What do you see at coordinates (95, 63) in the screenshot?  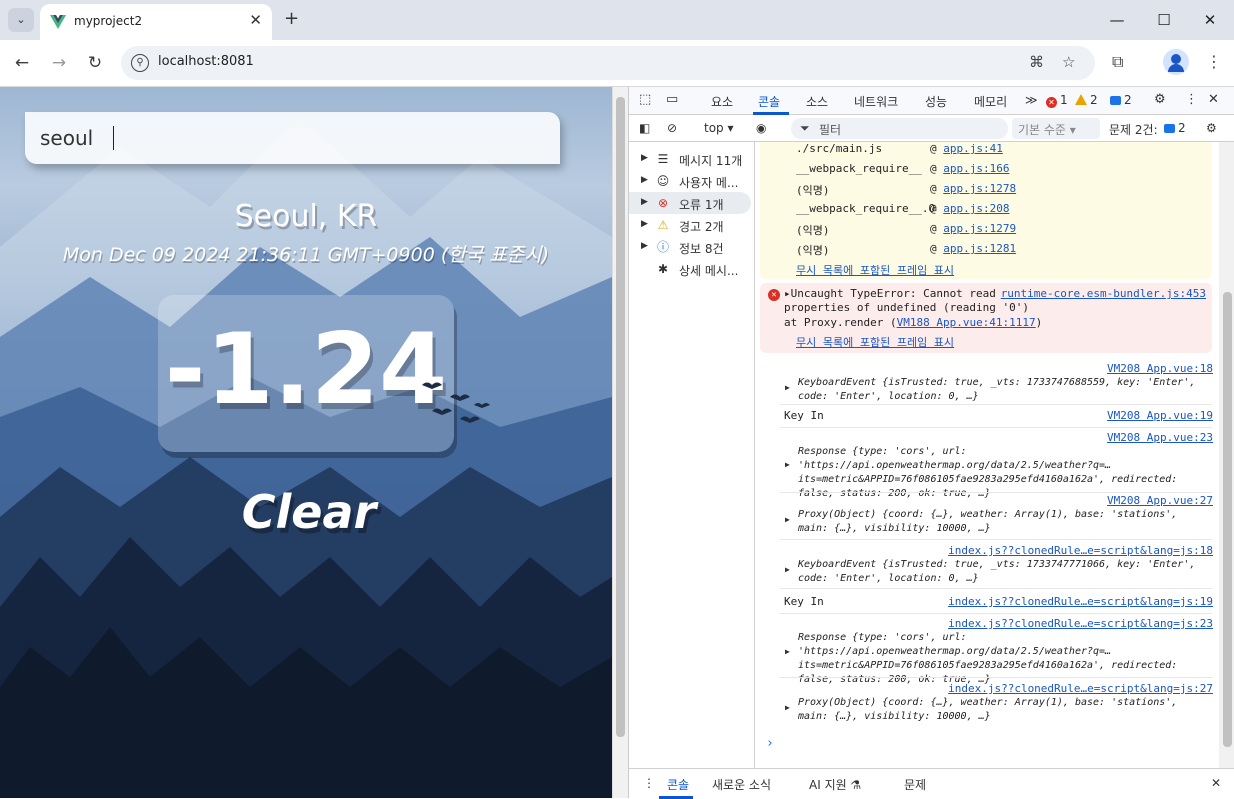 I see `reload-icon: ↻` at bounding box center [95, 63].